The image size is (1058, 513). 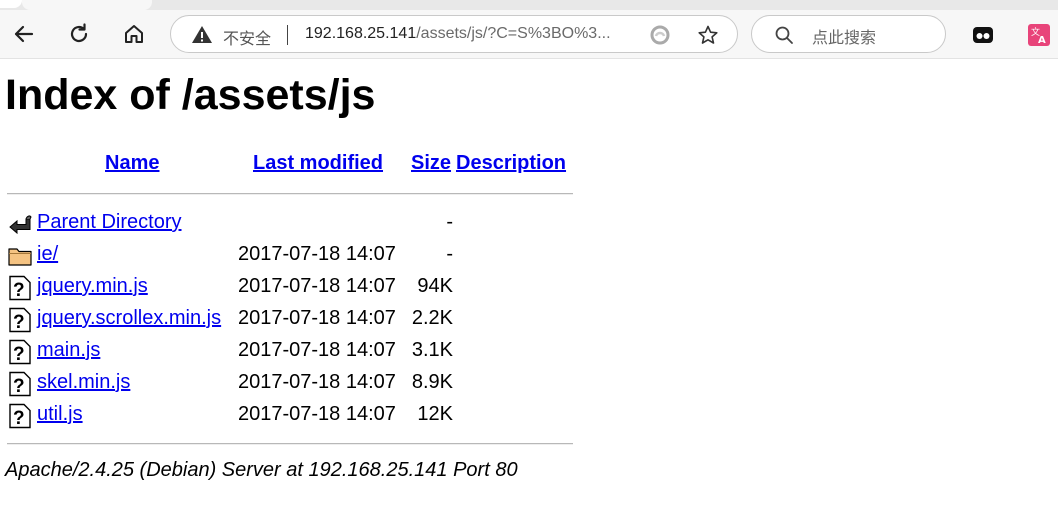 What do you see at coordinates (289, 225) in the screenshot?
I see `list-item: Parent Directory -` at bounding box center [289, 225].